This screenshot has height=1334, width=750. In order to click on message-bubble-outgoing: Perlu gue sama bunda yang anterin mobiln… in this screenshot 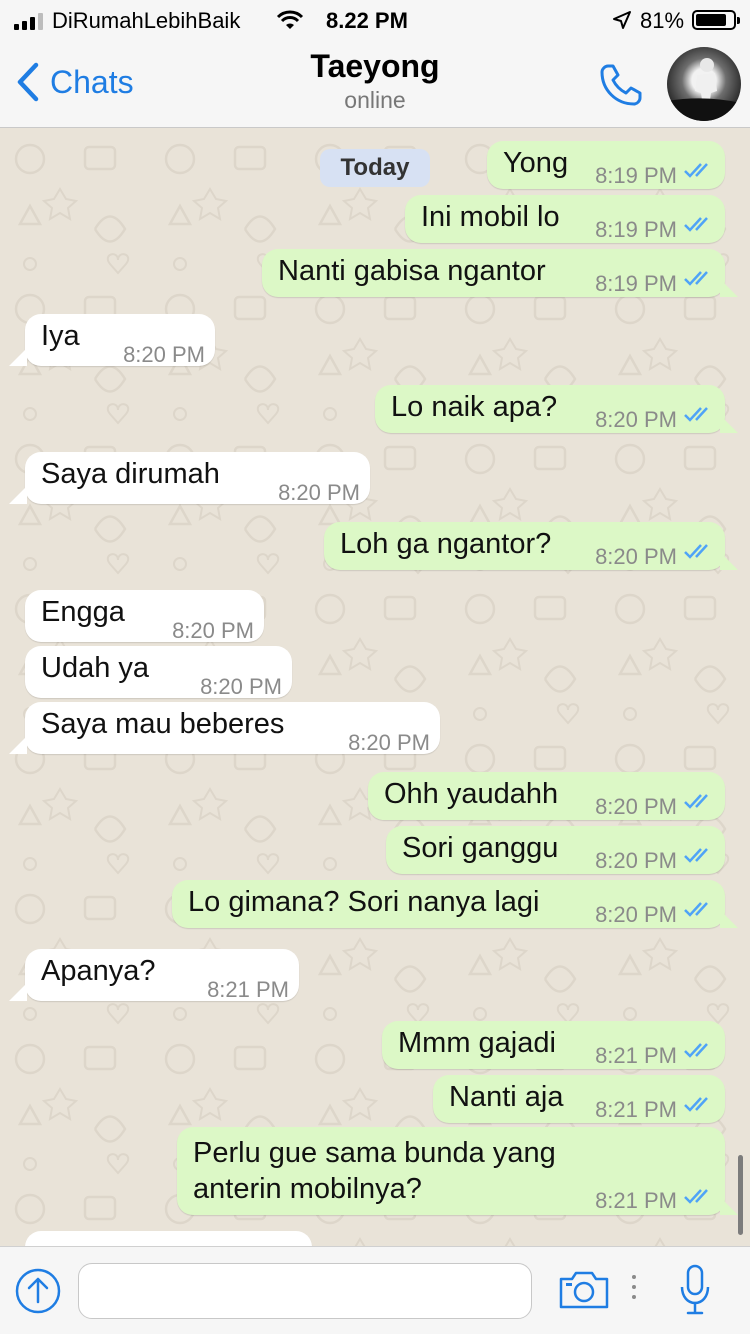, I will do `click(451, 1171)`.